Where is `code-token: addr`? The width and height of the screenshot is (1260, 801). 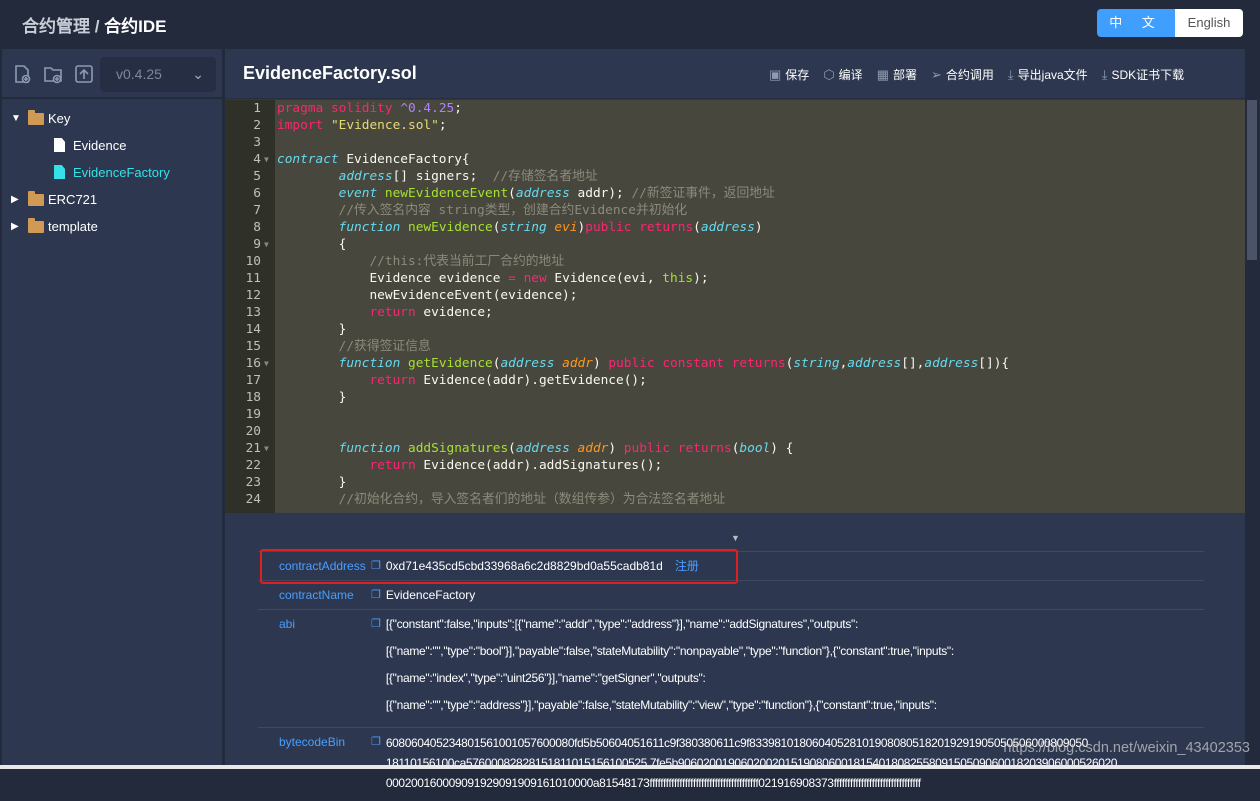
code-token: addr is located at coordinates (593, 448).